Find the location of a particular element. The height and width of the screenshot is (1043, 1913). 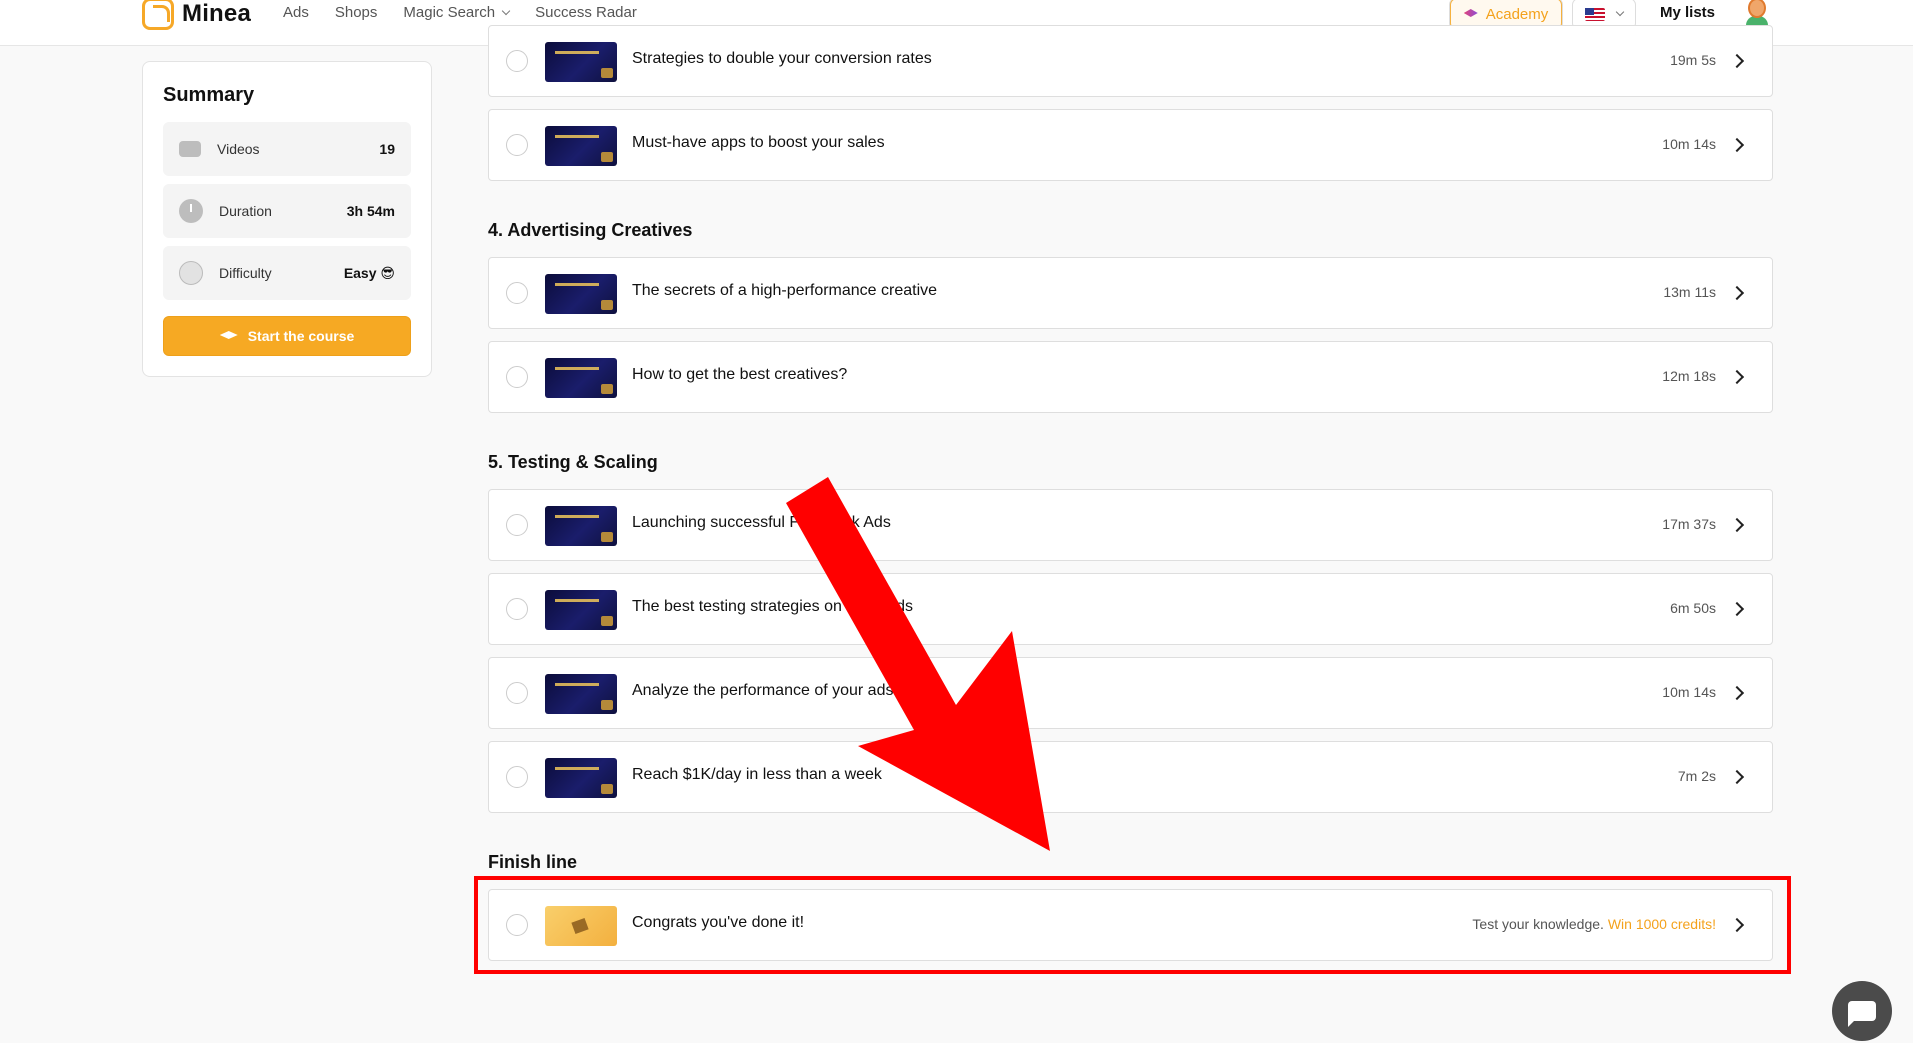

lesson-duration: 12m 18s is located at coordinates (1689, 376).